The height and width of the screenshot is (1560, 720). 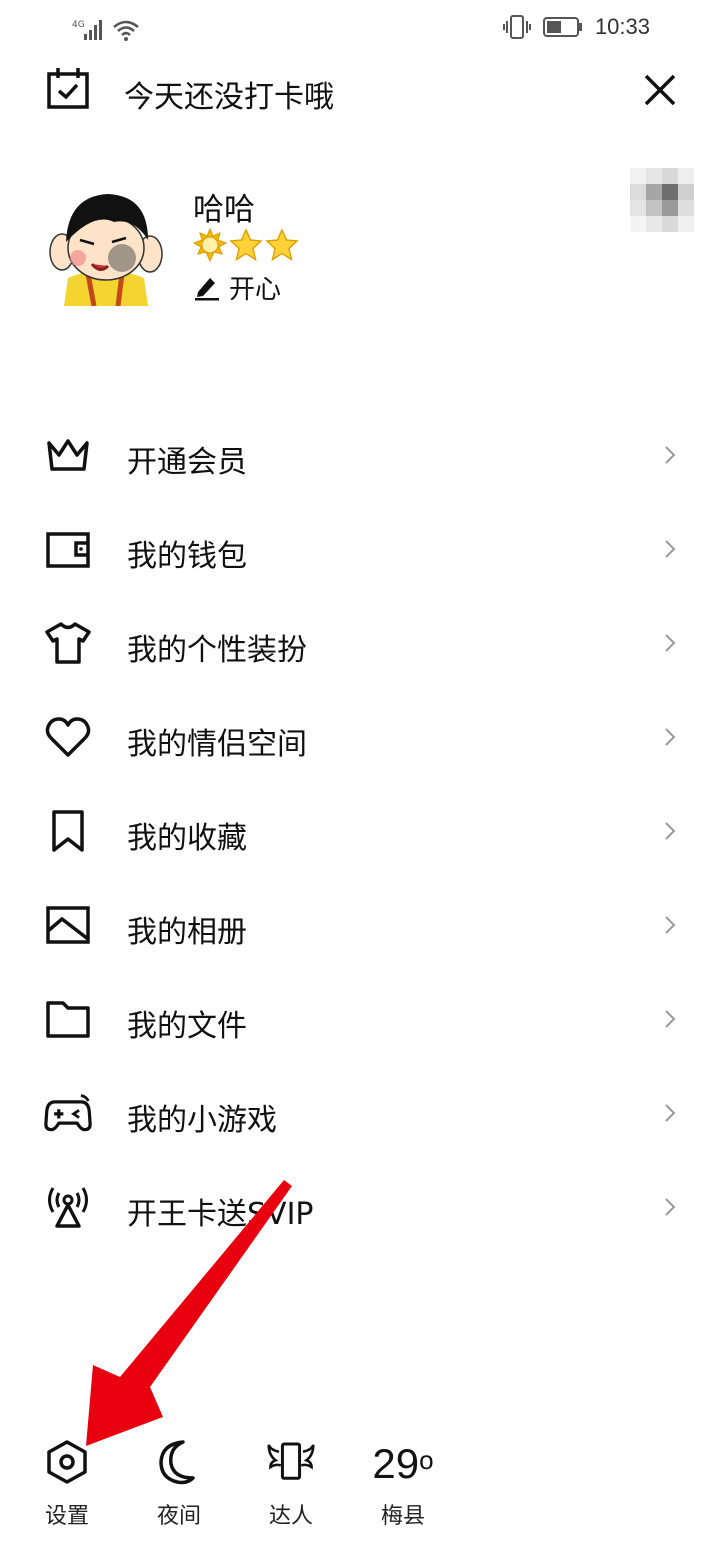 What do you see at coordinates (178, 1516) in the screenshot?
I see `night-mode-label: 夜间` at bounding box center [178, 1516].